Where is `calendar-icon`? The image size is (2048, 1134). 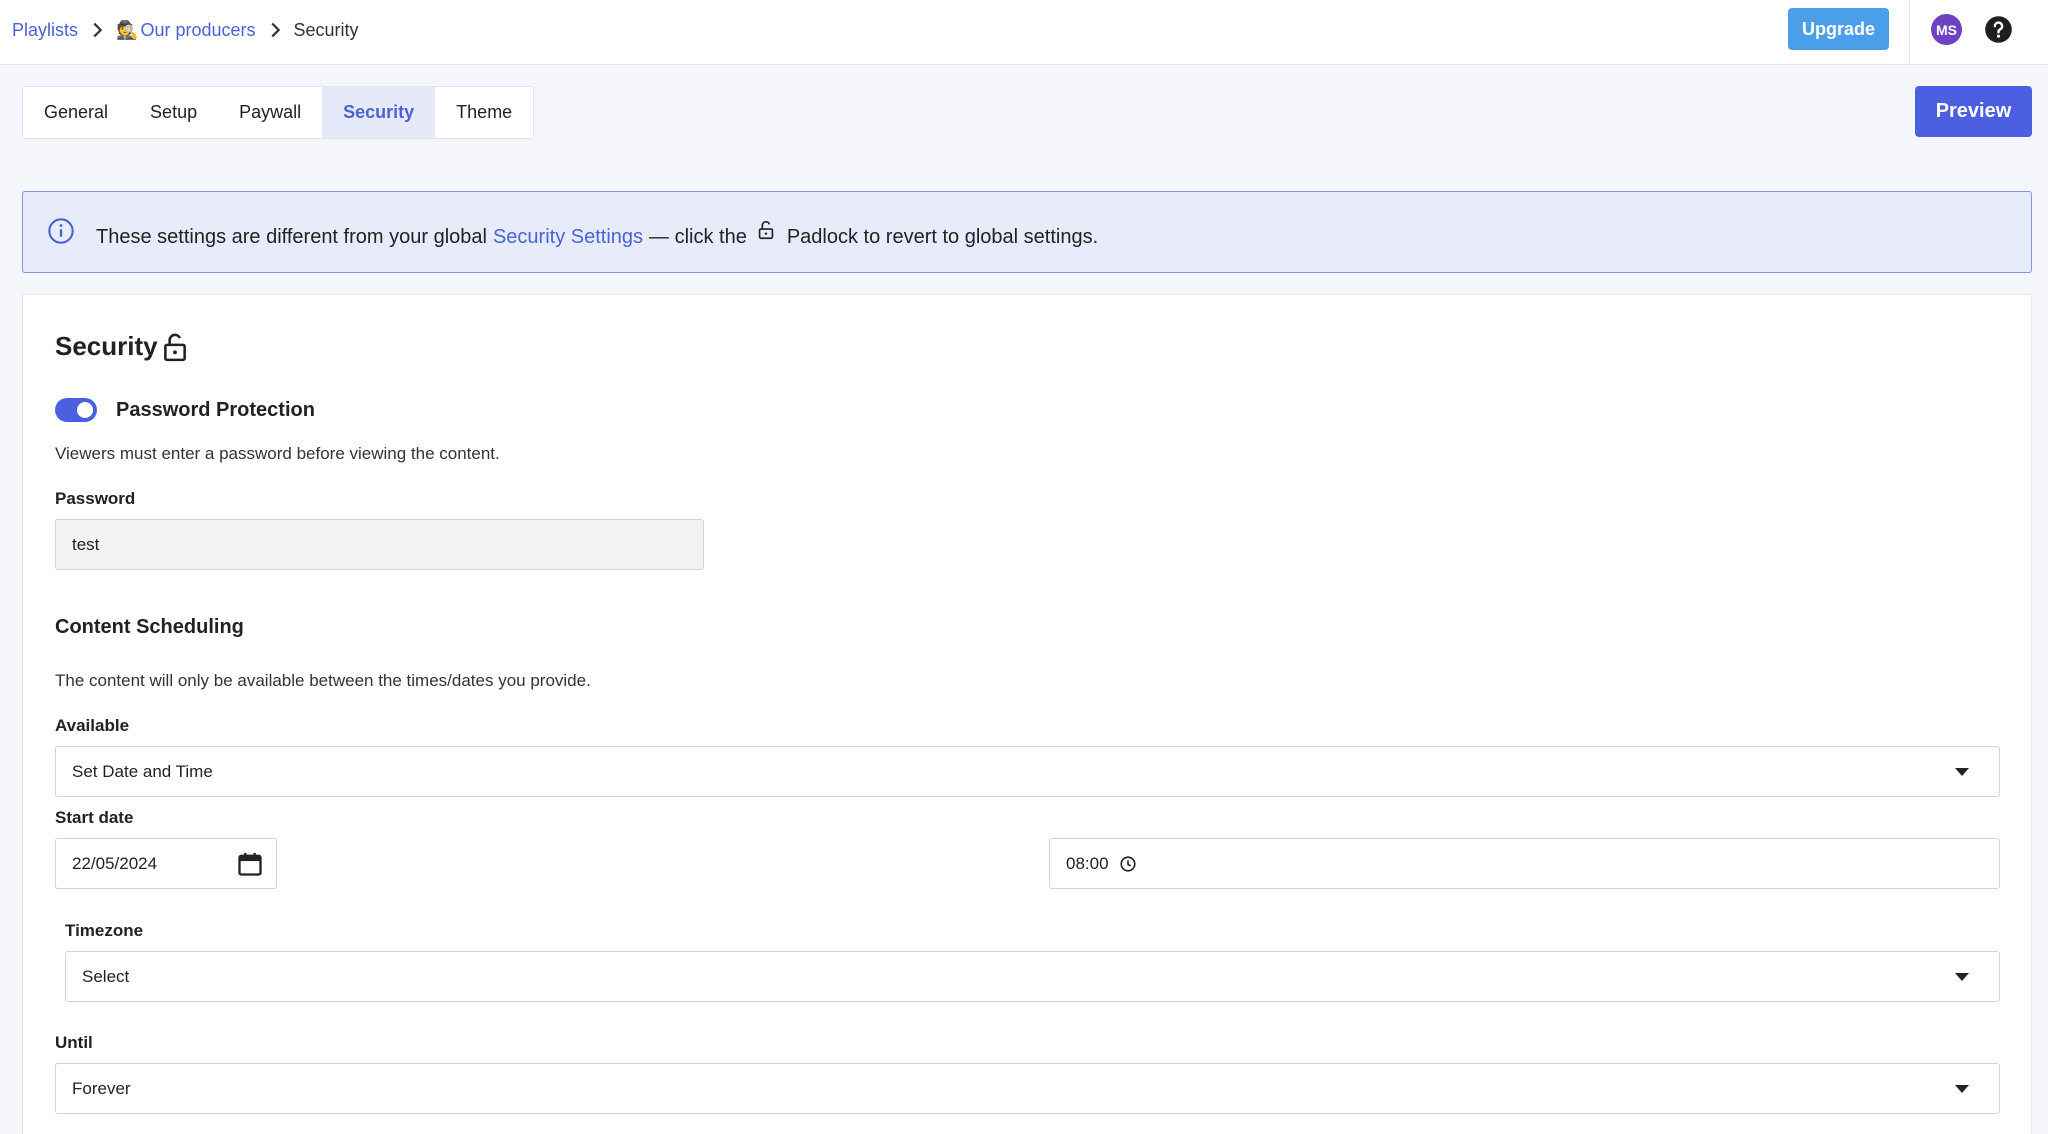
calendar-icon is located at coordinates (250, 864).